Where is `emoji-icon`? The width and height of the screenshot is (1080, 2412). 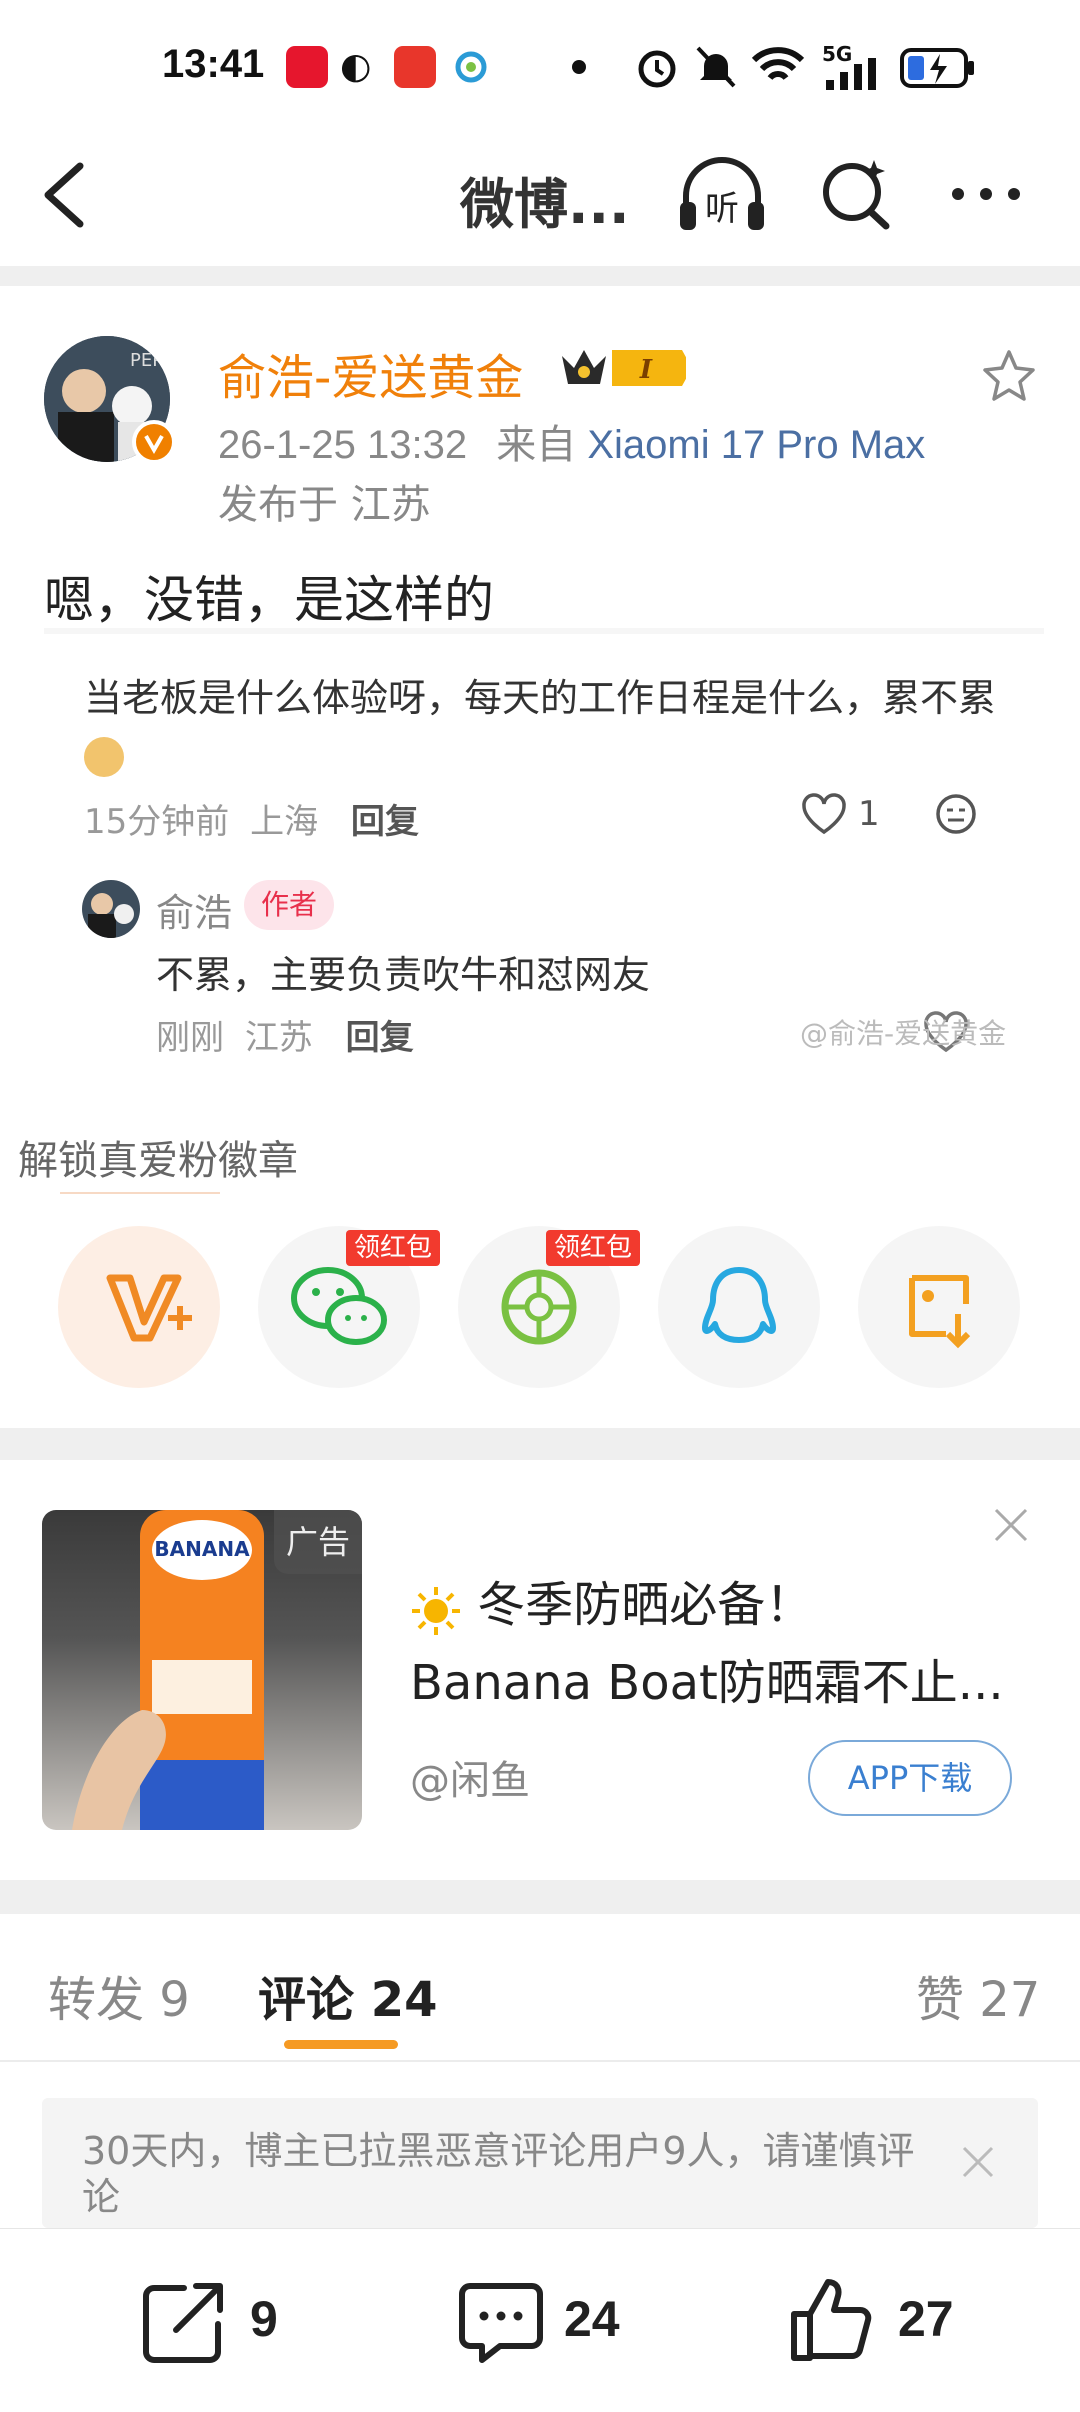
emoji-icon is located at coordinates (104, 756).